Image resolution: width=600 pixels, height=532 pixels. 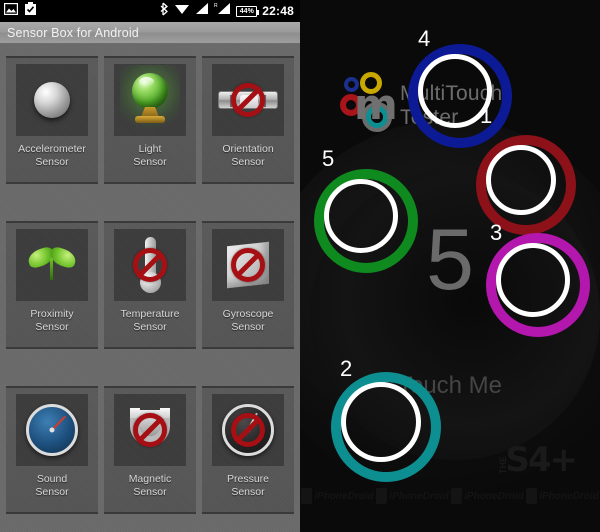 What do you see at coordinates (150, 100) in the screenshot?
I see `bulb-icon` at bounding box center [150, 100].